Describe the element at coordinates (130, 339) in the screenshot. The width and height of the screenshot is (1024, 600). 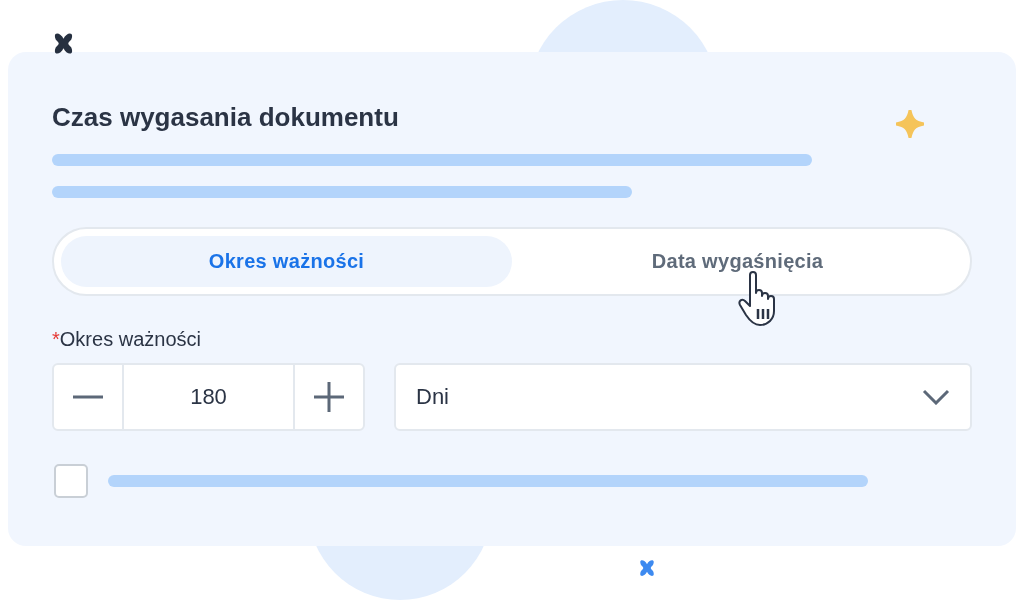
I see `field-label: Okres ważności` at that location.